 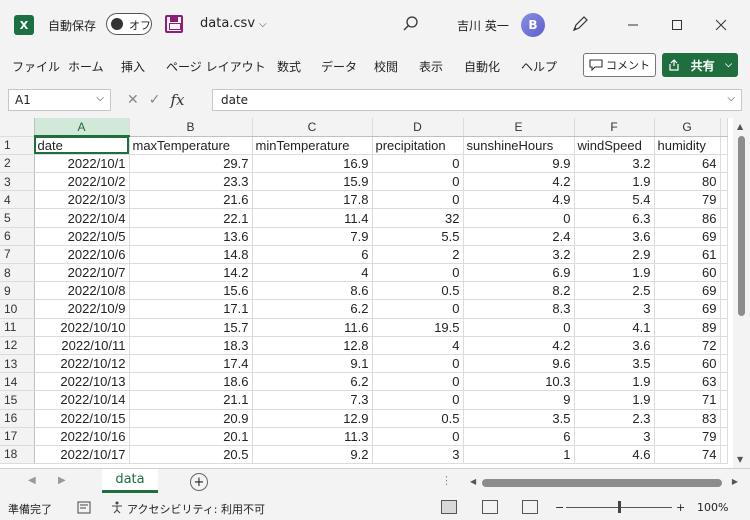 What do you see at coordinates (687, 145) in the screenshot?
I see `cell: humidity` at bounding box center [687, 145].